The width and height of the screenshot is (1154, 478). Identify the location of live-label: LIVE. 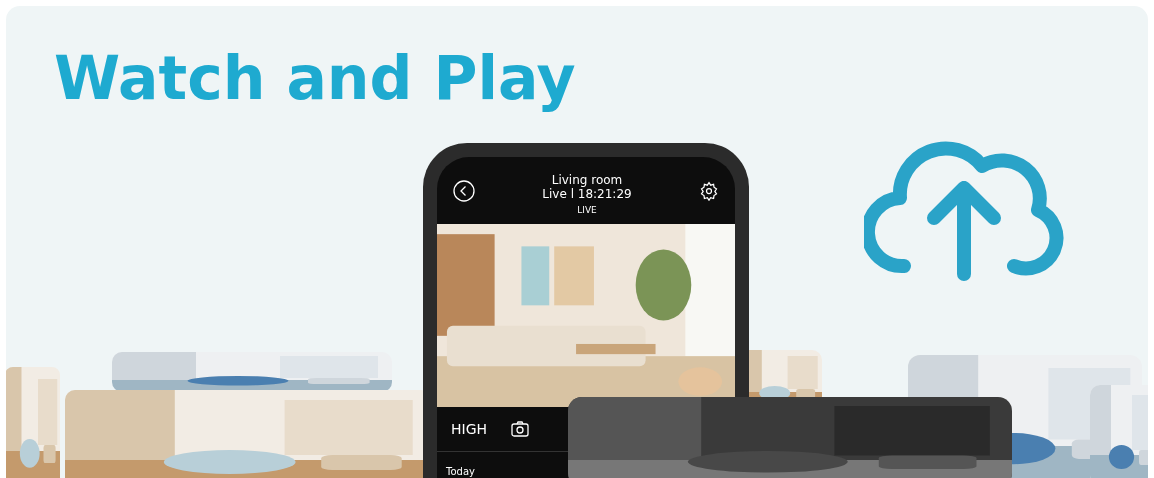
(587, 210).